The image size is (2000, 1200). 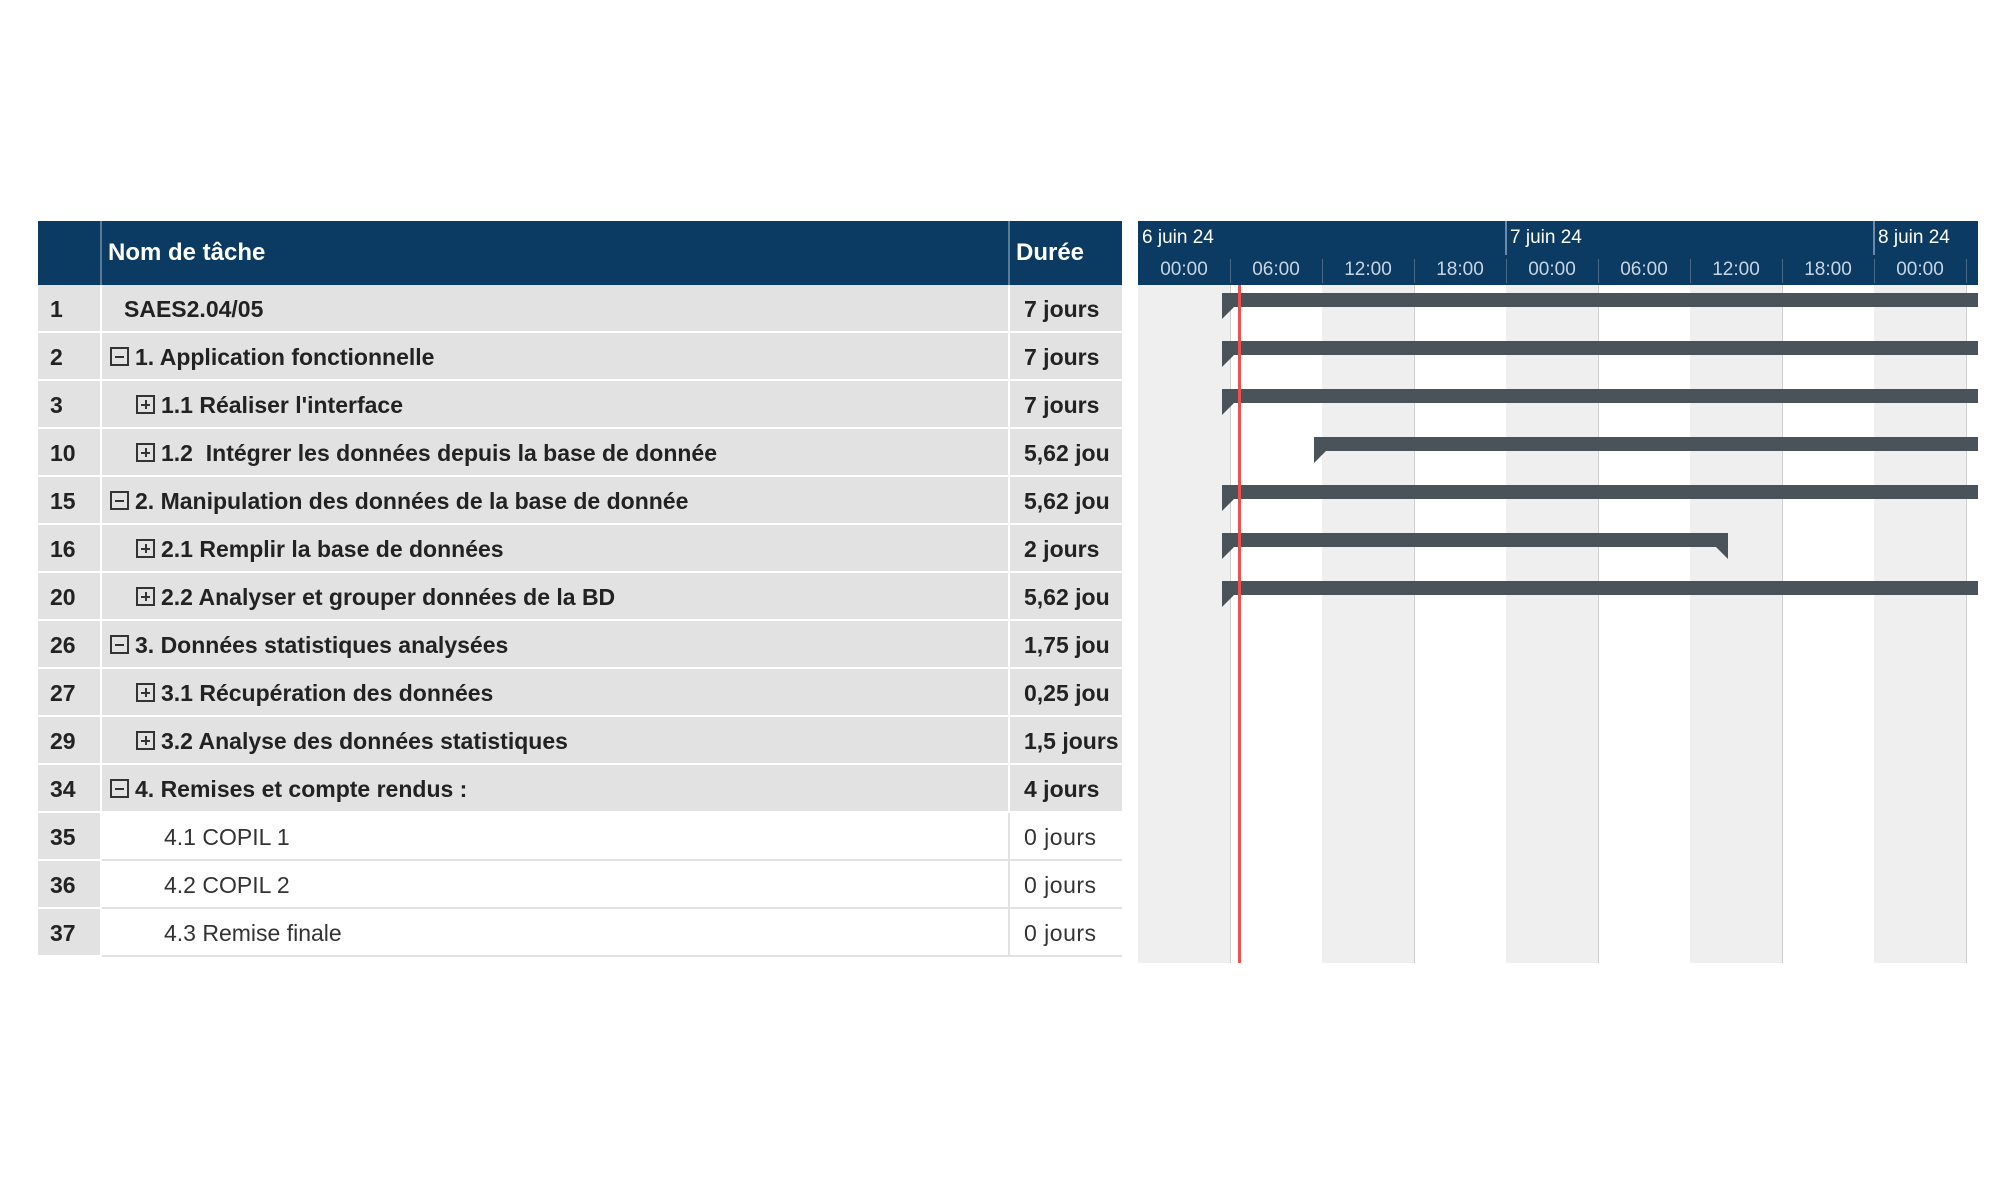 What do you see at coordinates (70, 253) in the screenshot?
I see `id-column-header` at bounding box center [70, 253].